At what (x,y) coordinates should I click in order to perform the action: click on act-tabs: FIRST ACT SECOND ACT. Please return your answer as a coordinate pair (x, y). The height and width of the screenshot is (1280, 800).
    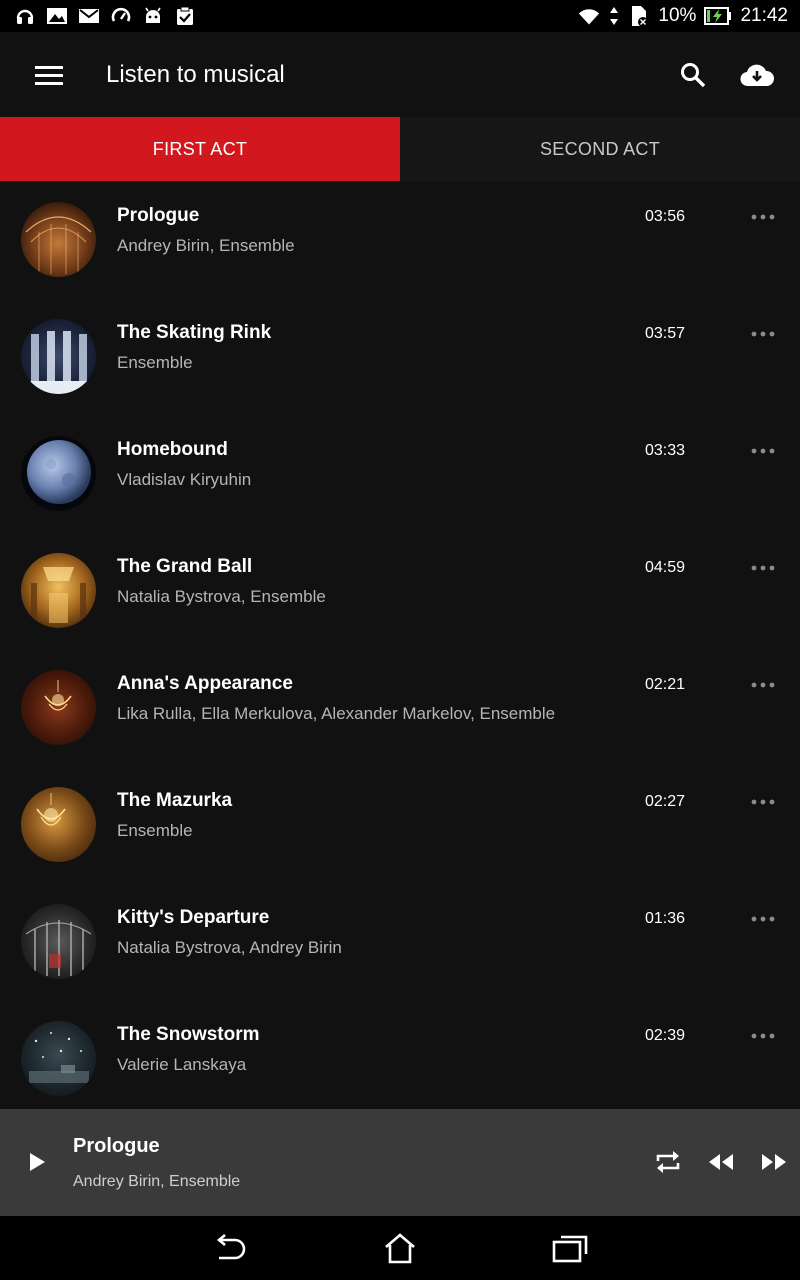
    Looking at the image, I should click on (400, 149).